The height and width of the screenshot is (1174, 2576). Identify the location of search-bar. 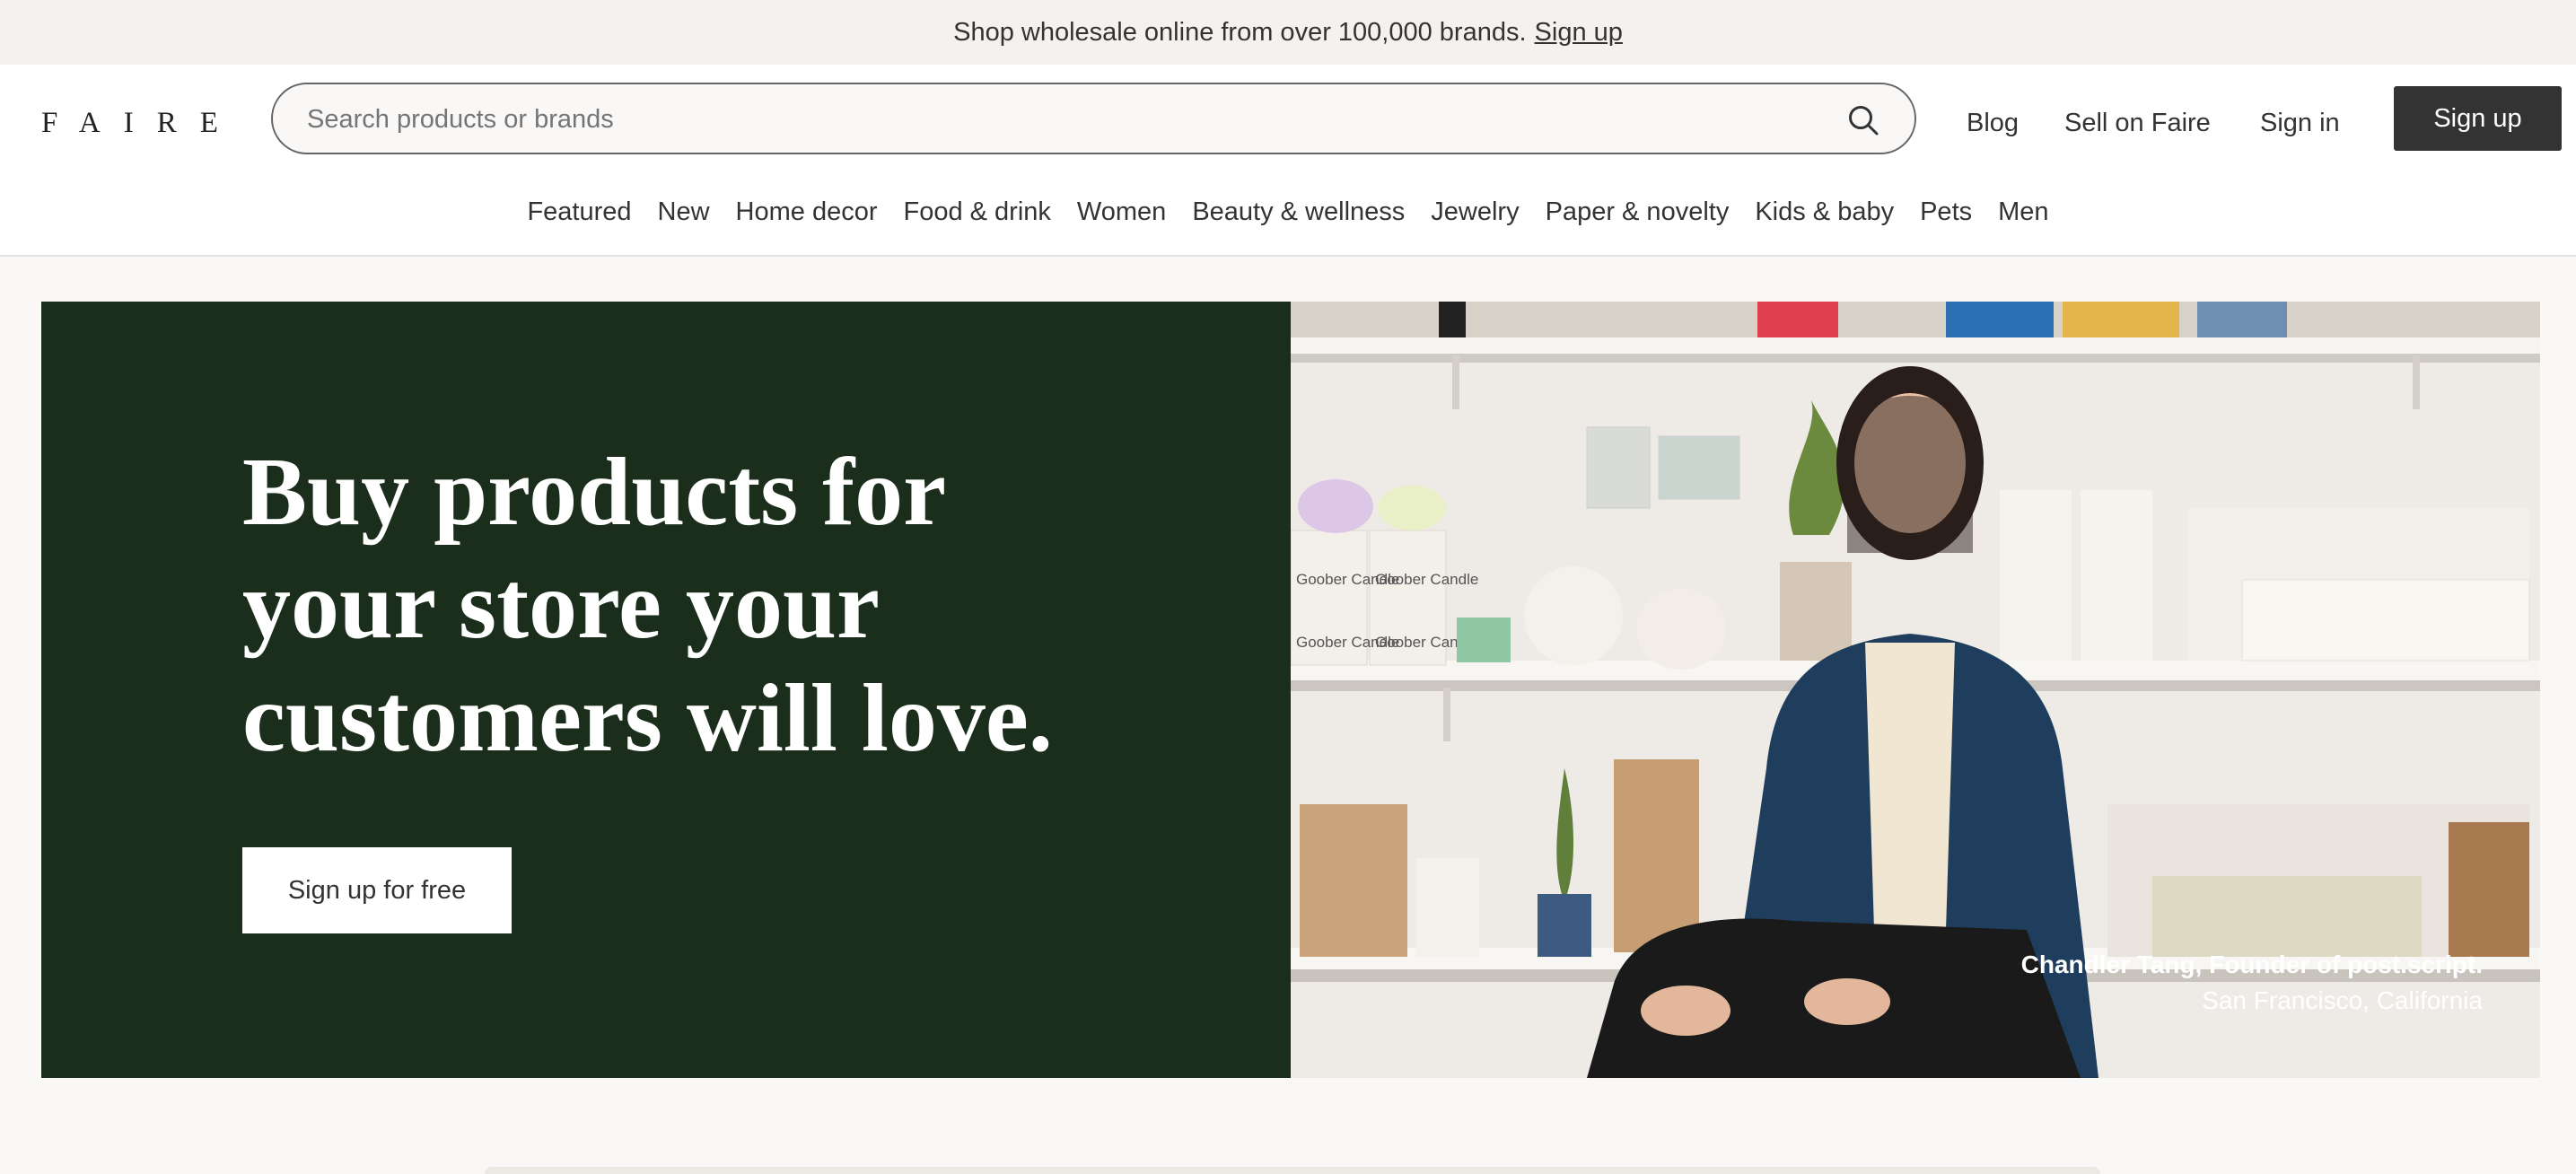
(1093, 119).